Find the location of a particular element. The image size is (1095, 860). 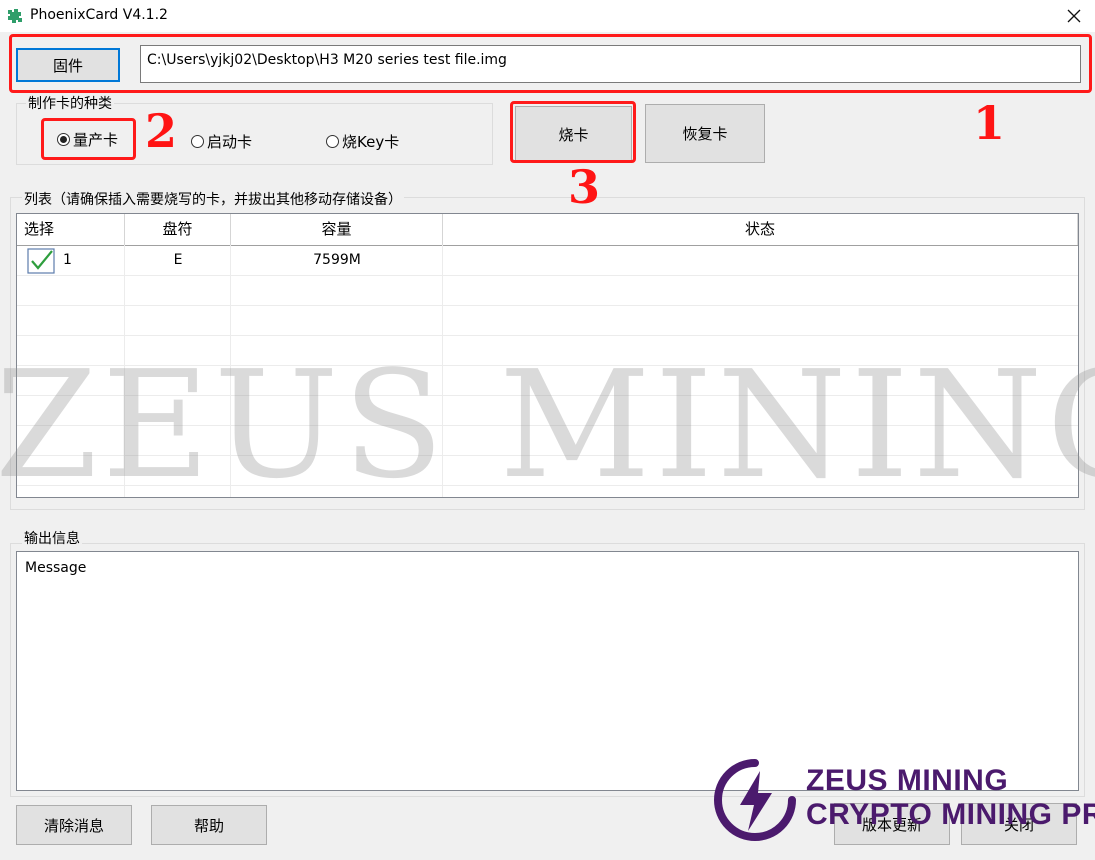

card-type-group-label: 制作卡的种类 is located at coordinates (70, 103).